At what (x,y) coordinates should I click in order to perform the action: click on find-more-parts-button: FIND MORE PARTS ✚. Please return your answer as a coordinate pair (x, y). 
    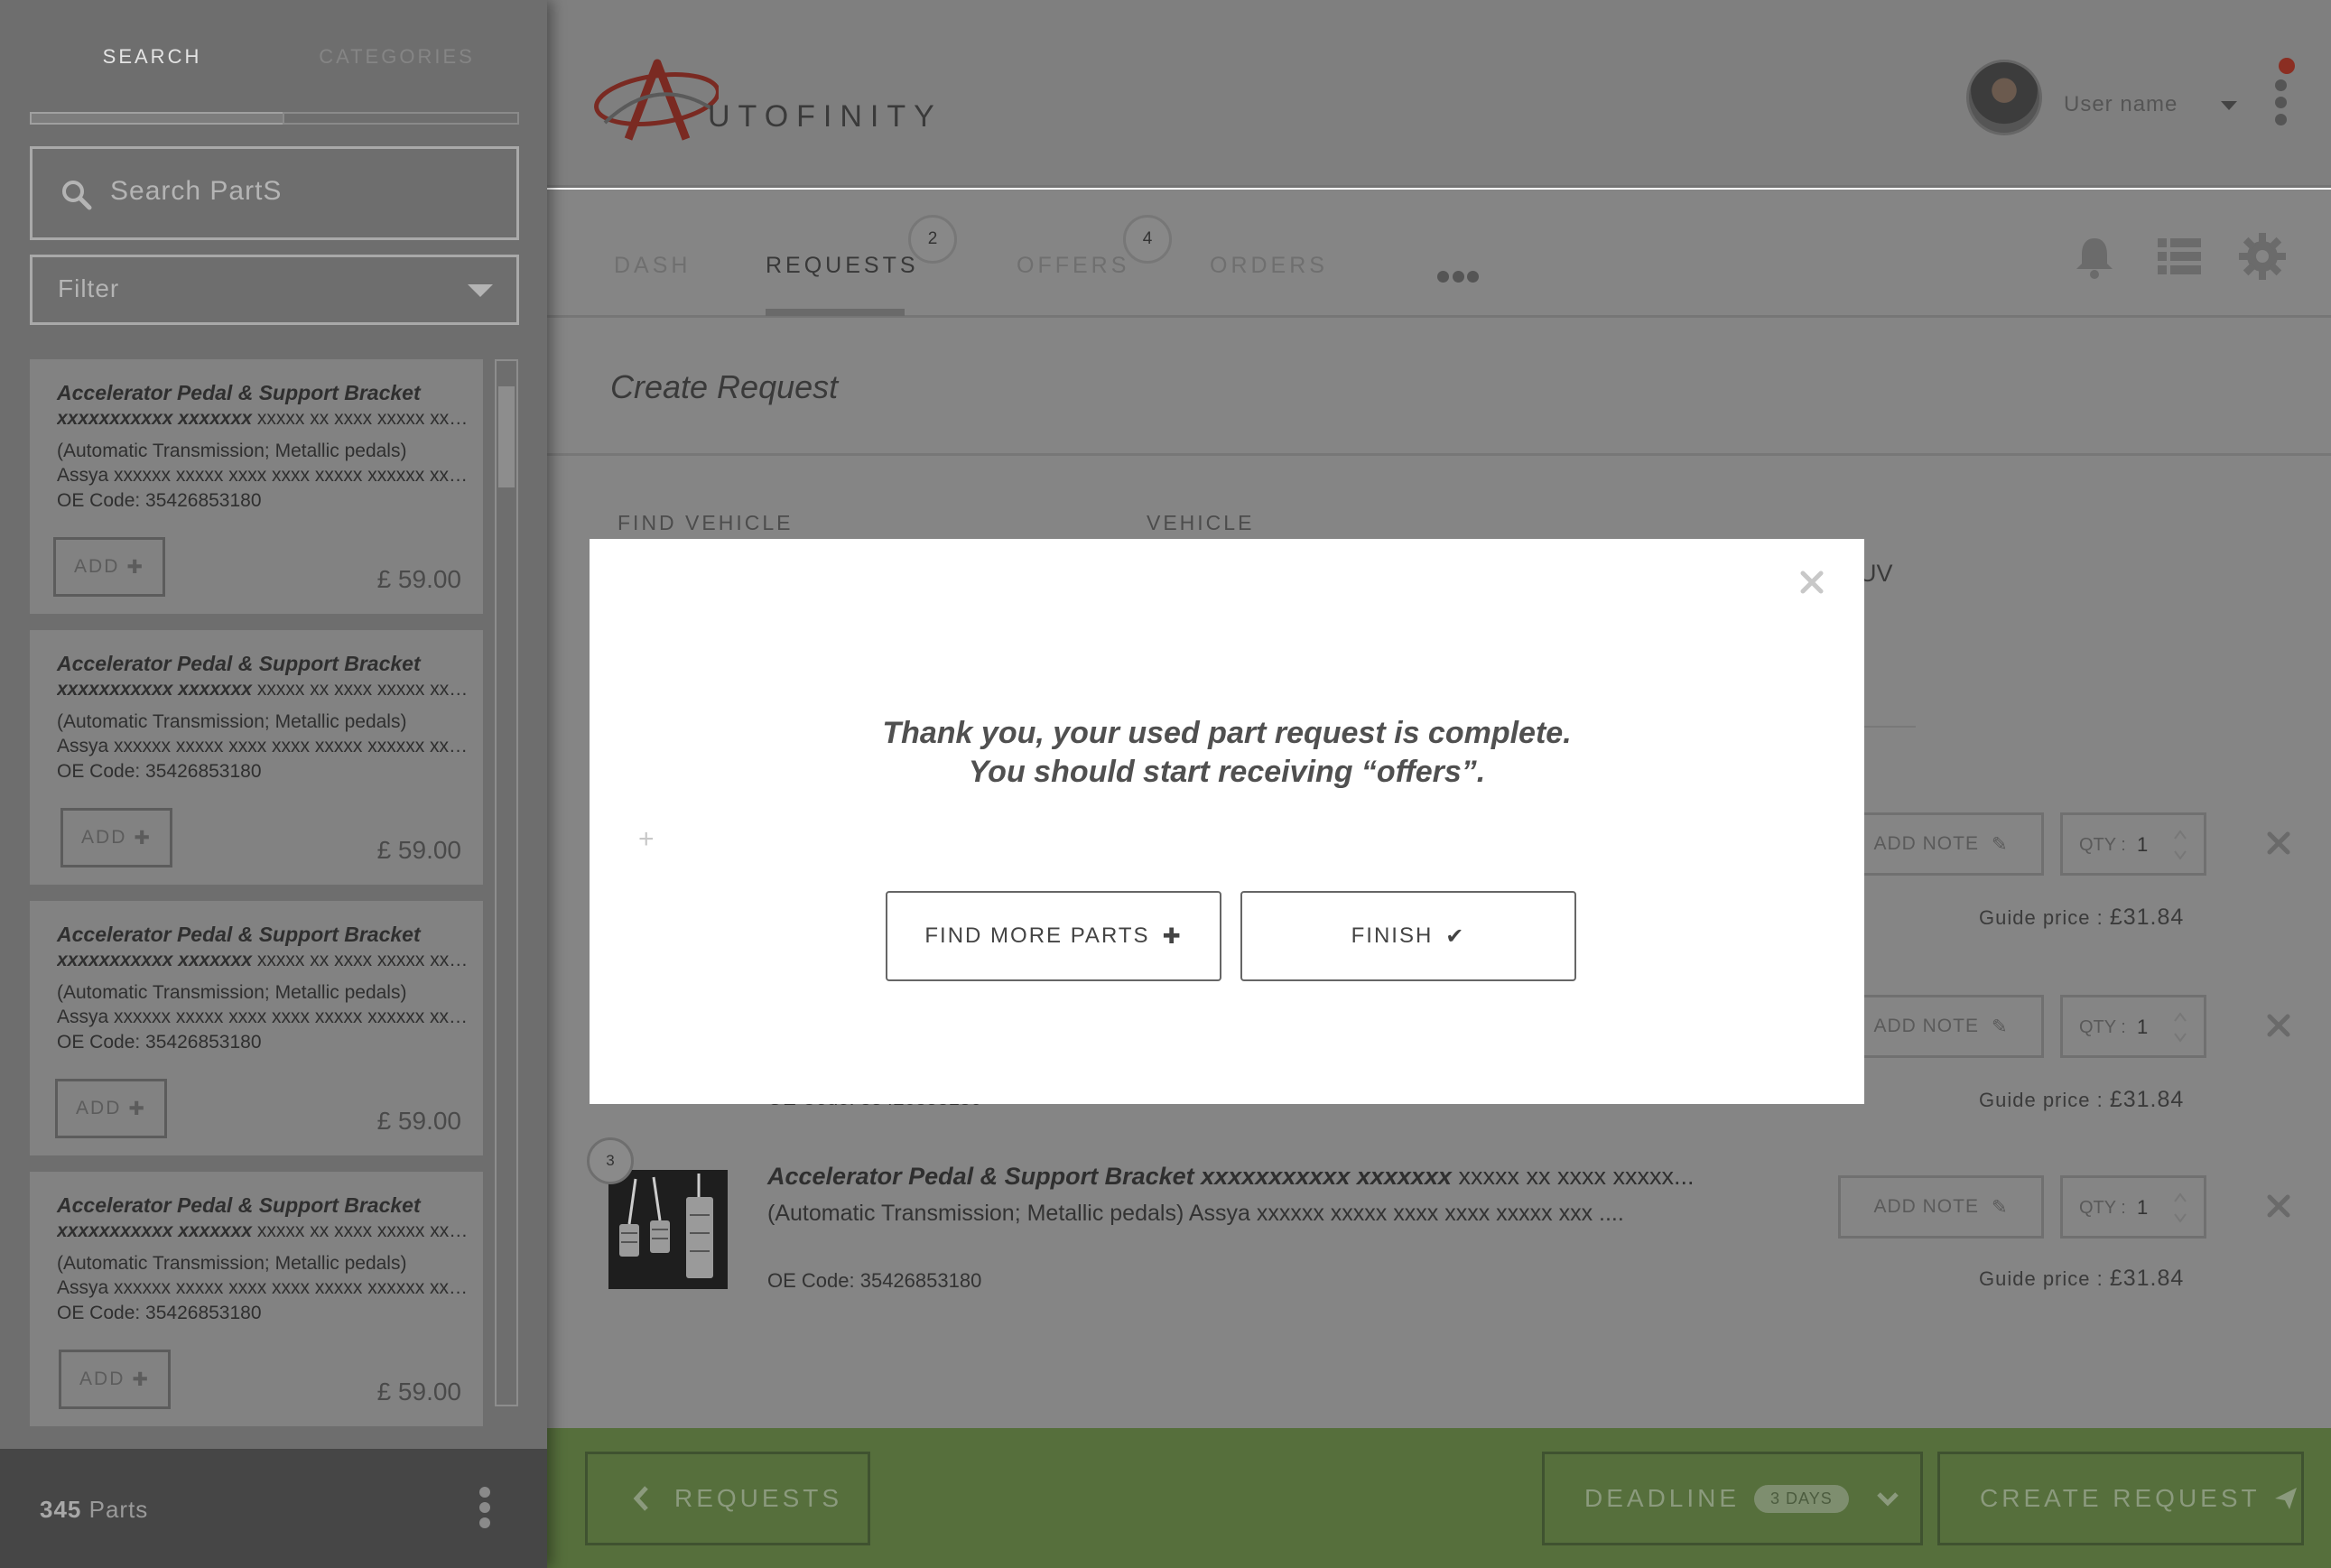
    Looking at the image, I should click on (1053, 936).